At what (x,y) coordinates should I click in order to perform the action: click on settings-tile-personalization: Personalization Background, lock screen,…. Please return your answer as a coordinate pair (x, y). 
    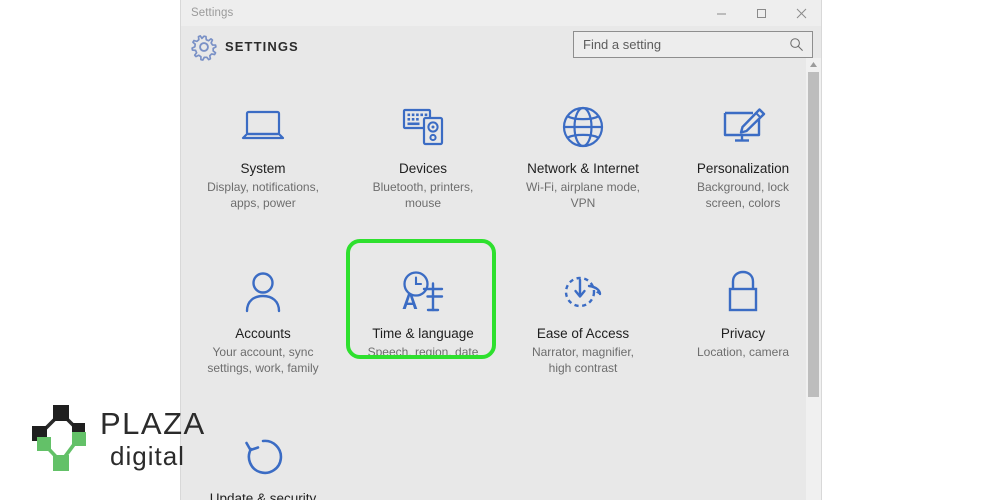
    Looking at the image, I should click on (742, 160).